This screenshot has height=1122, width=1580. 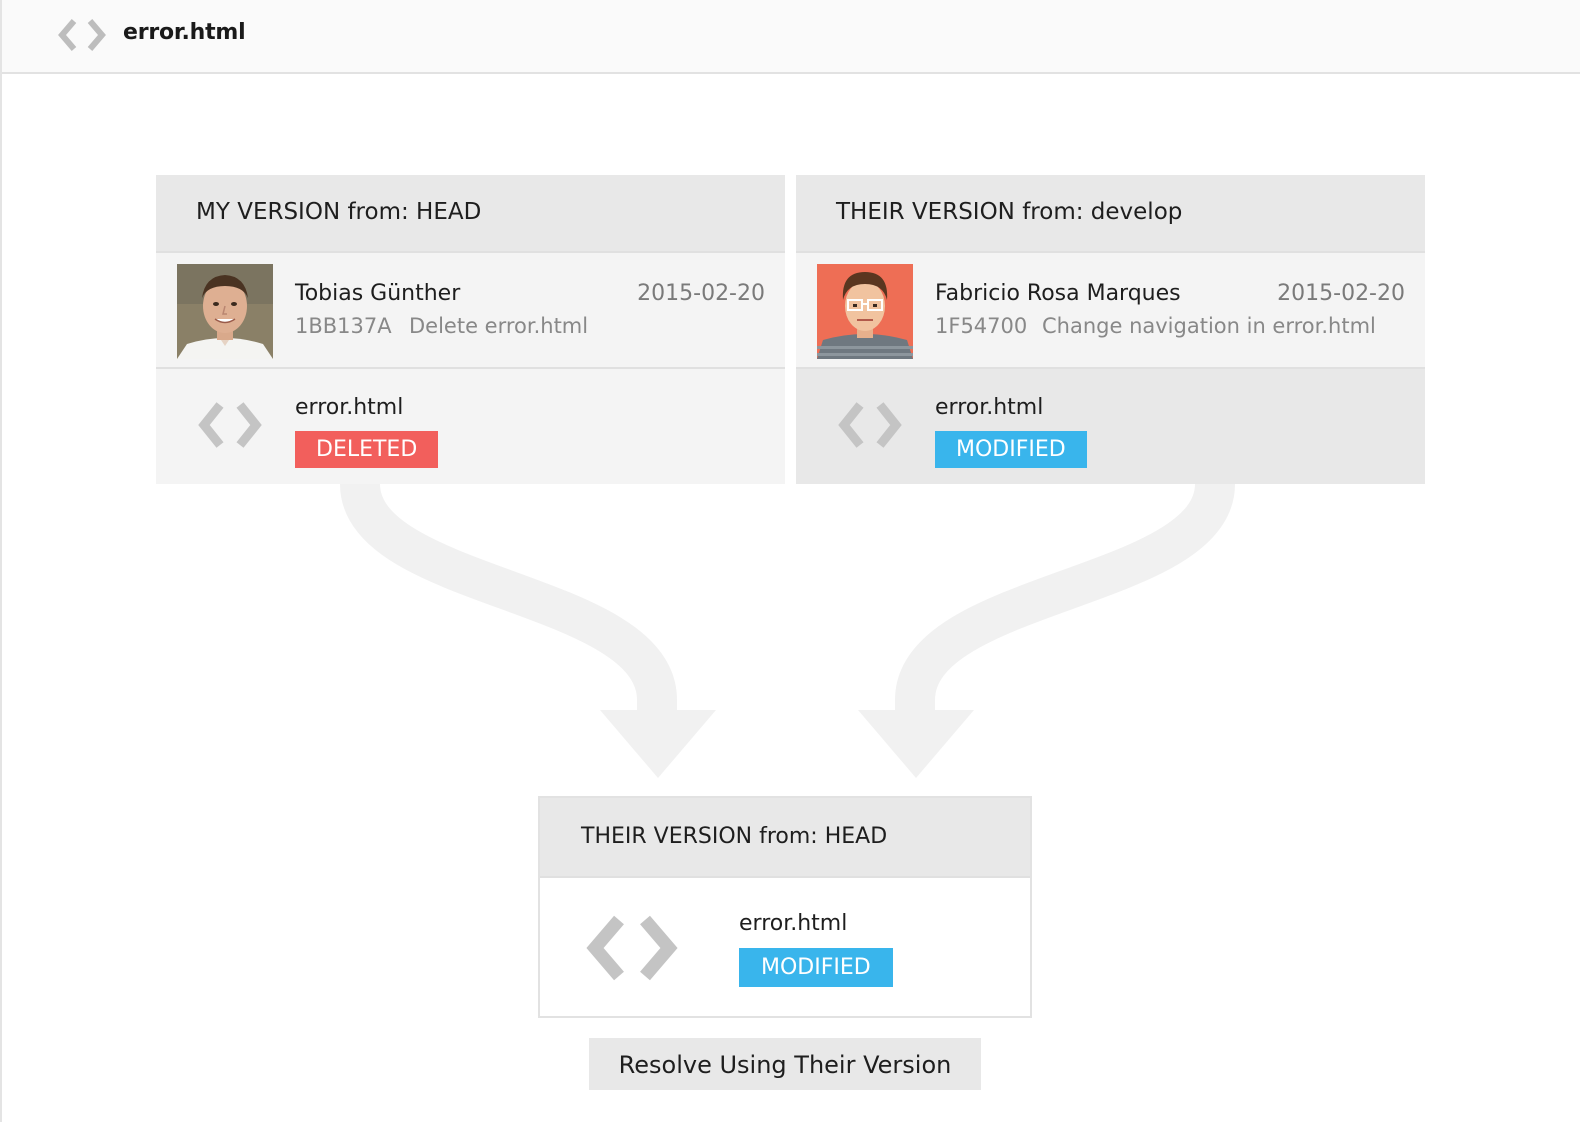 I want to click on my-version-header: MY VERSION from: HEAD, so click(x=470, y=214).